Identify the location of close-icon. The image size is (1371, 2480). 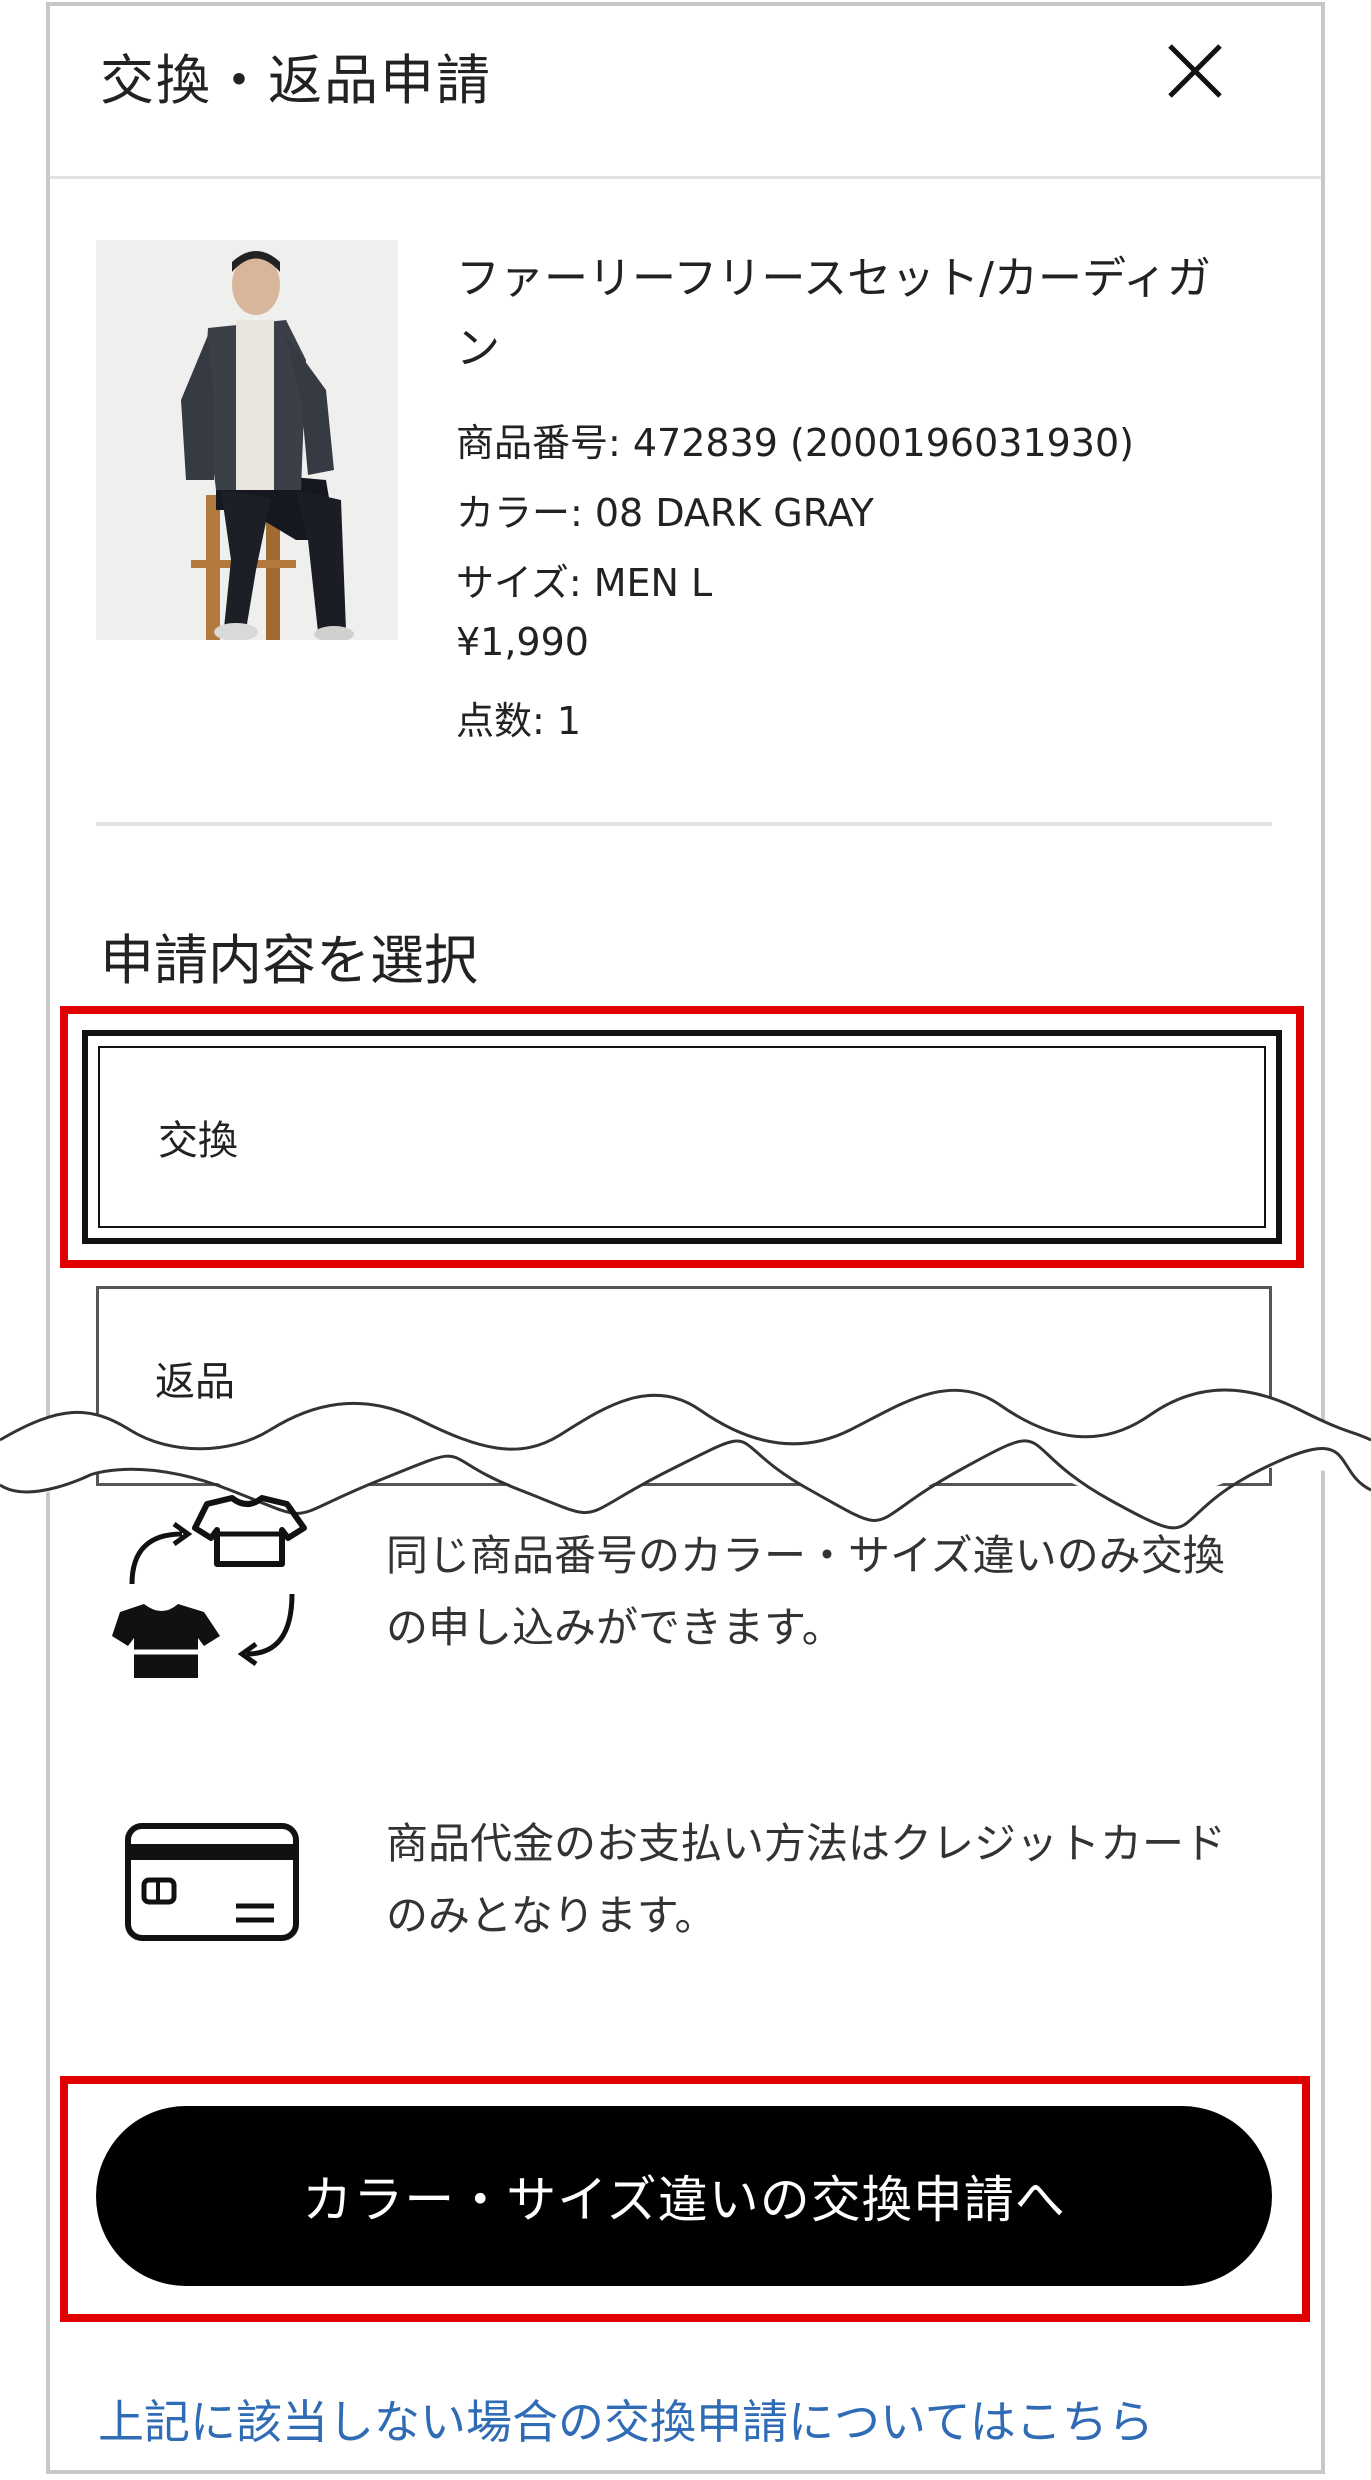
(1195, 71).